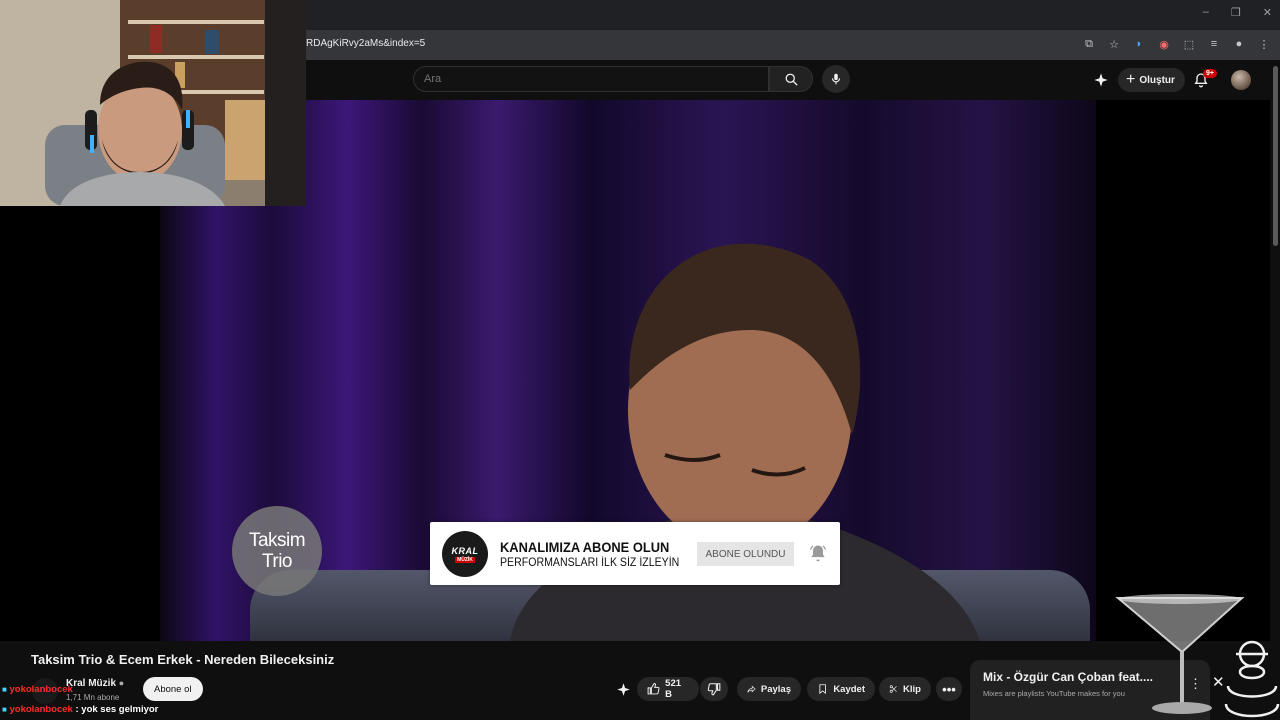  I want to click on scissors-icon, so click(893, 689).